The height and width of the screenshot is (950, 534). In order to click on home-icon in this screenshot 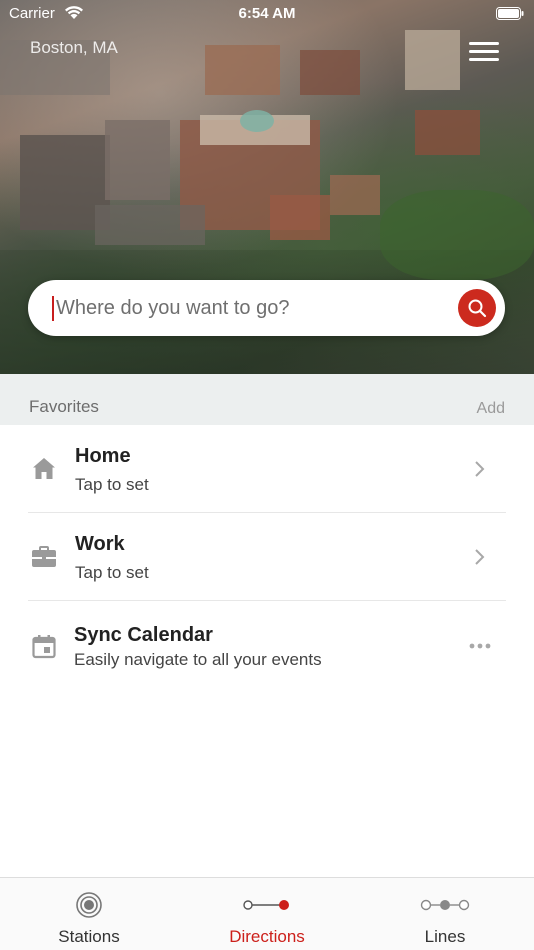, I will do `click(44, 468)`.